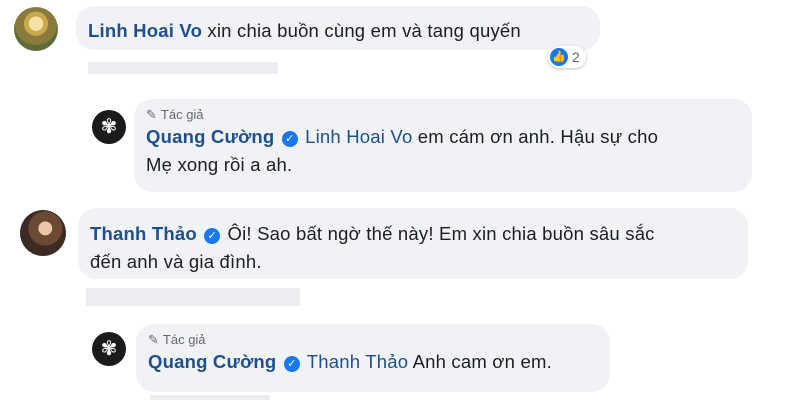 This screenshot has height=400, width=800. Describe the element at coordinates (538, 136) in the screenshot. I see `comment-body: em cám ơn anh. Hậu sự cho` at that location.